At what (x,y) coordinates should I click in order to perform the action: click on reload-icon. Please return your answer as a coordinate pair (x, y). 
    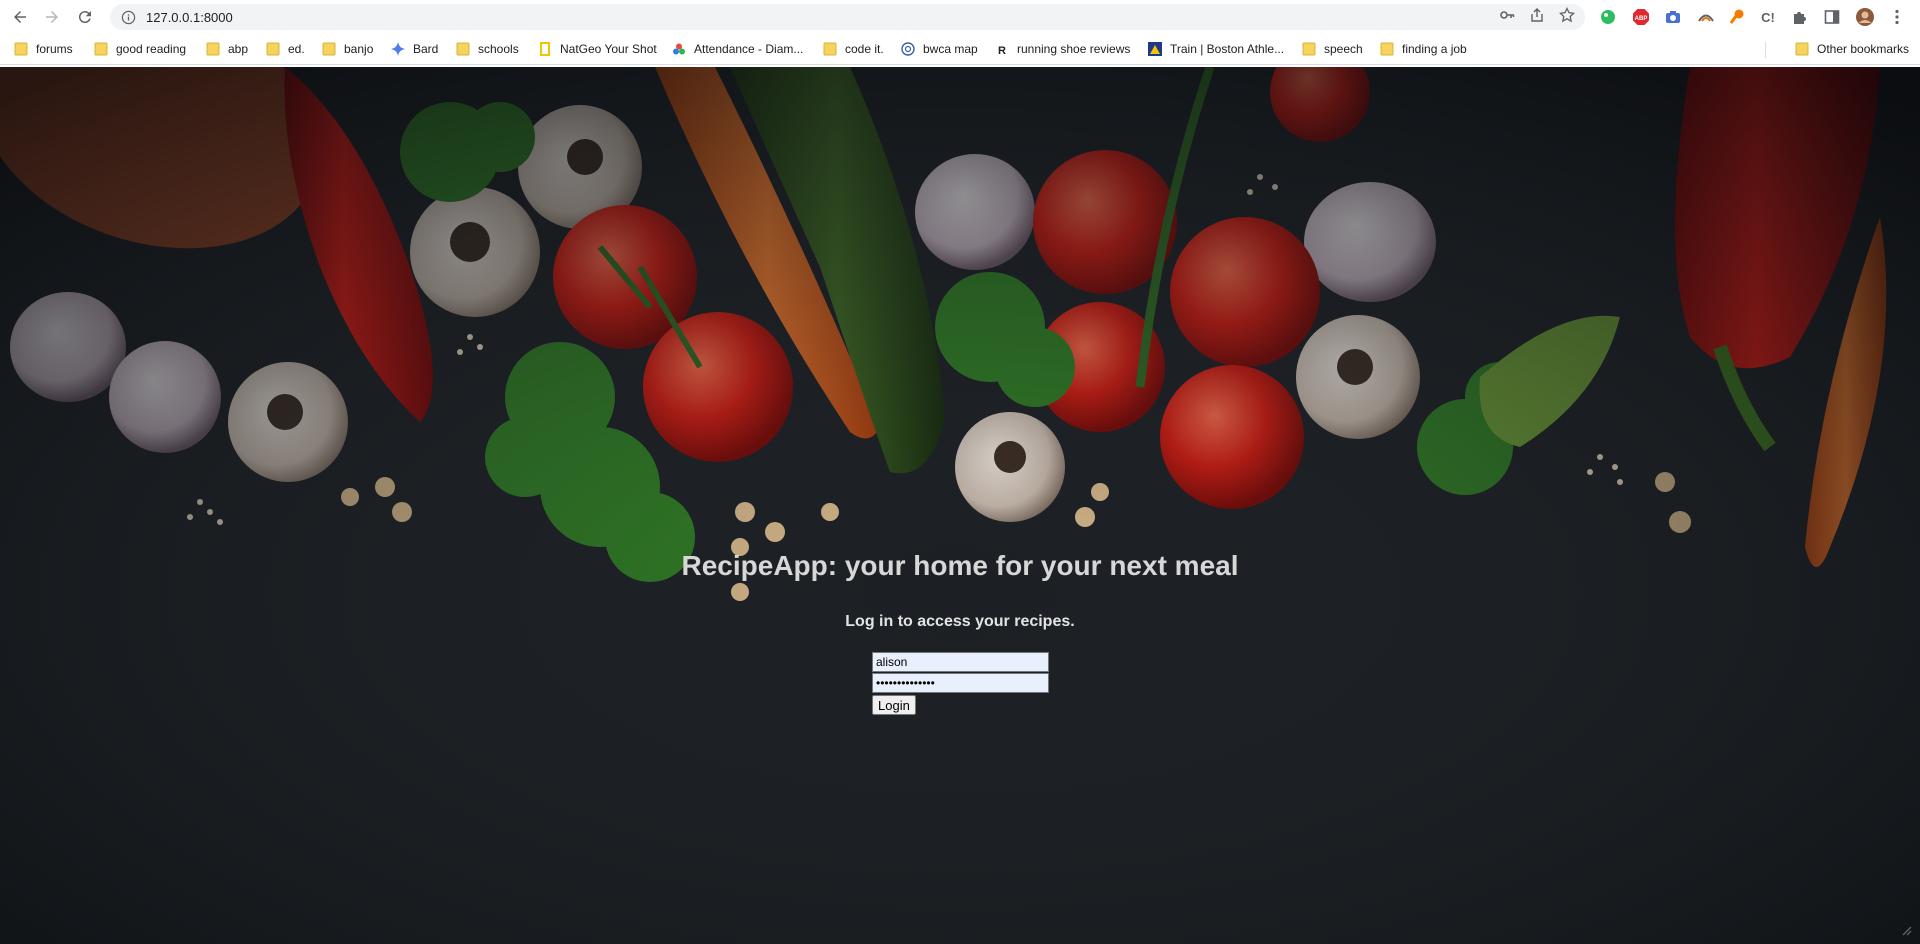
    Looking at the image, I should click on (84, 17).